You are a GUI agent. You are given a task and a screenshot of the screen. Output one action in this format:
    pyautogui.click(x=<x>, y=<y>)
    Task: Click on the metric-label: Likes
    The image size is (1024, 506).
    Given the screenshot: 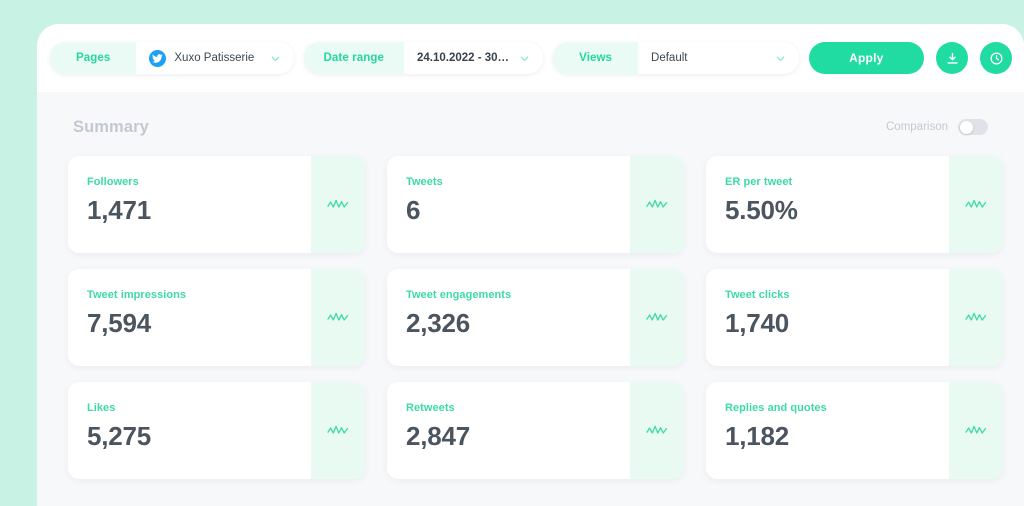 What is the action you would take?
    pyautogui.click(x=101, y=408)
    